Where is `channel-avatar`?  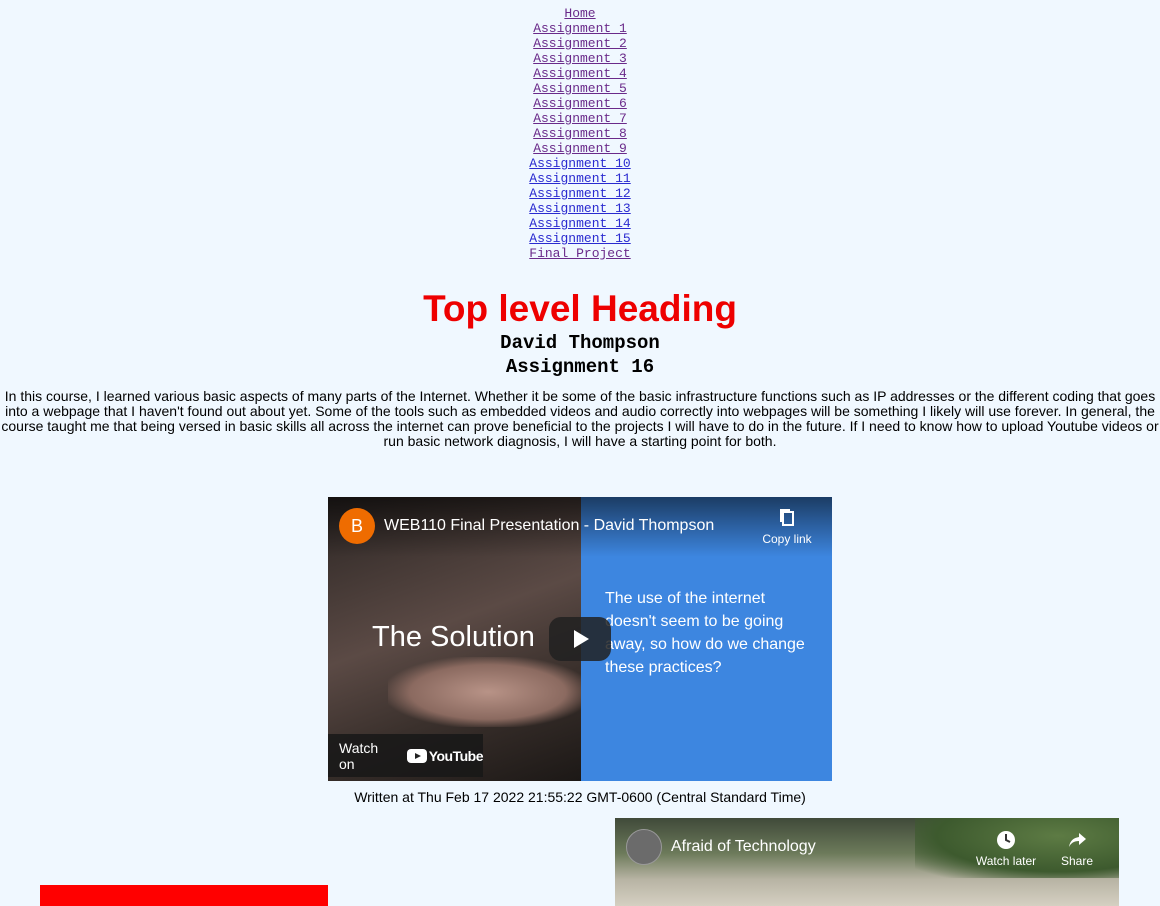
channel-avatar is located at coordinates (644, 847).